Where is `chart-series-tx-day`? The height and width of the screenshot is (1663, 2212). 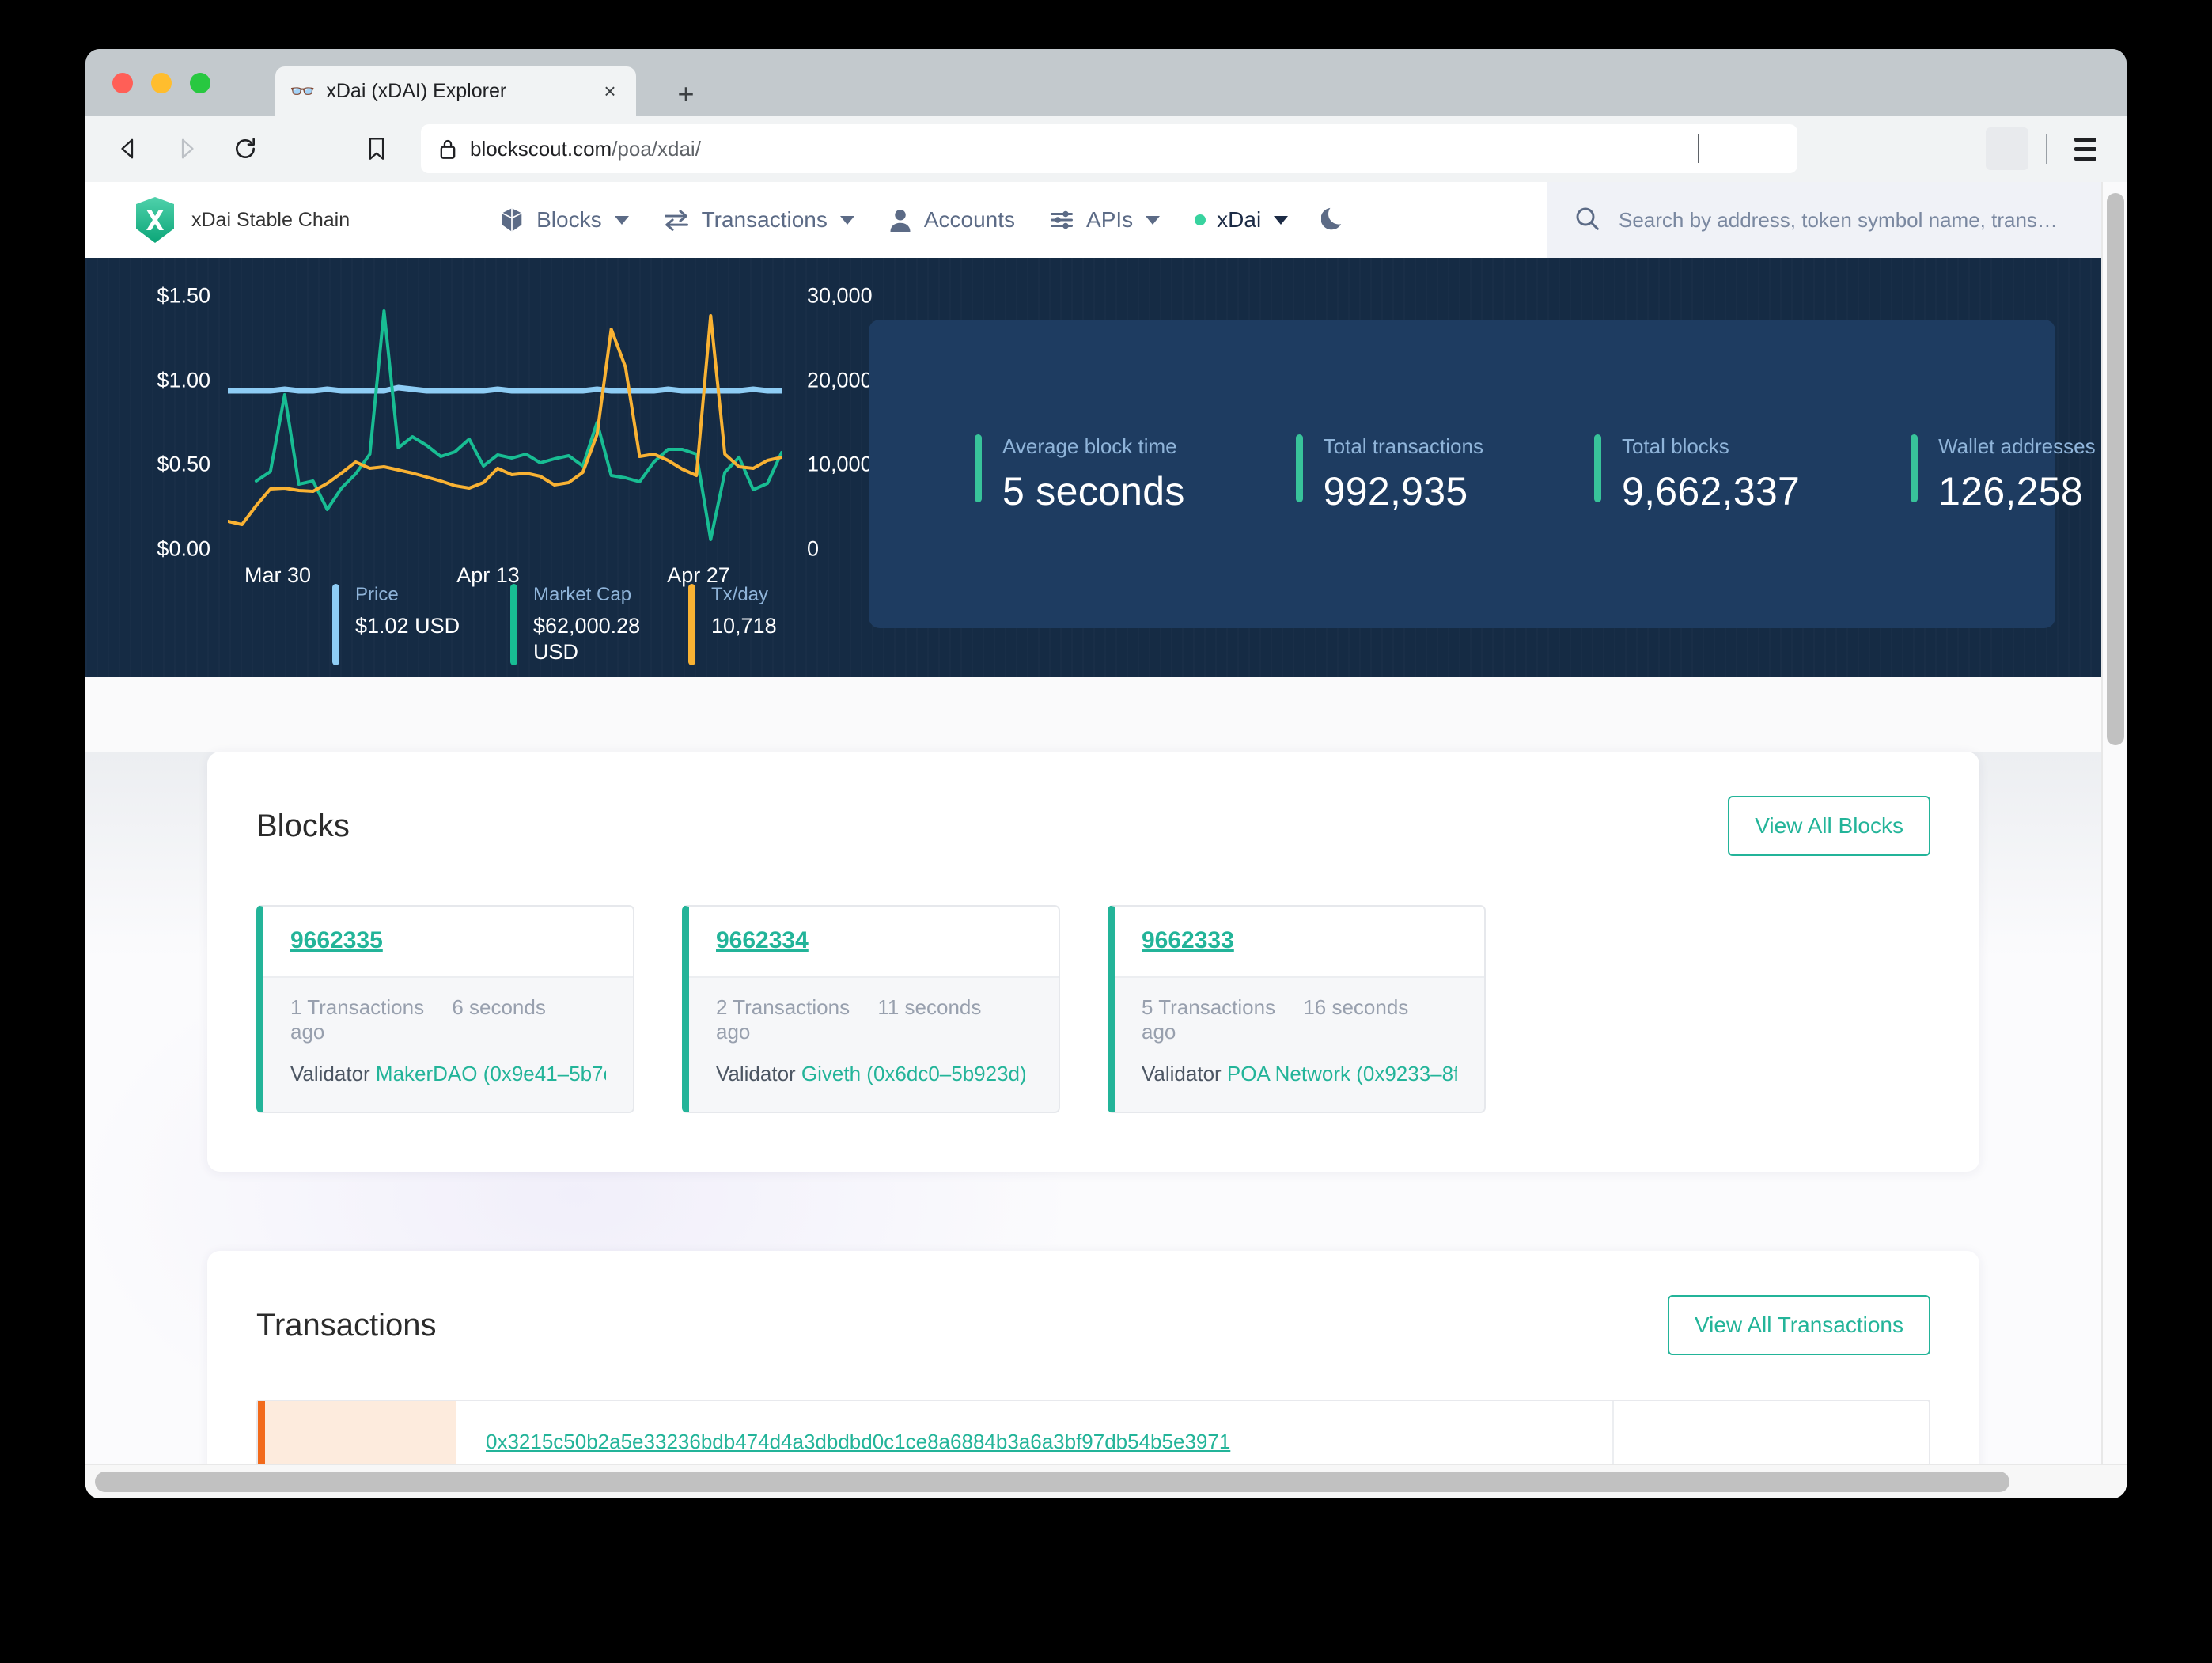
chart-series-tx-day is located at coordinates (505, 420).